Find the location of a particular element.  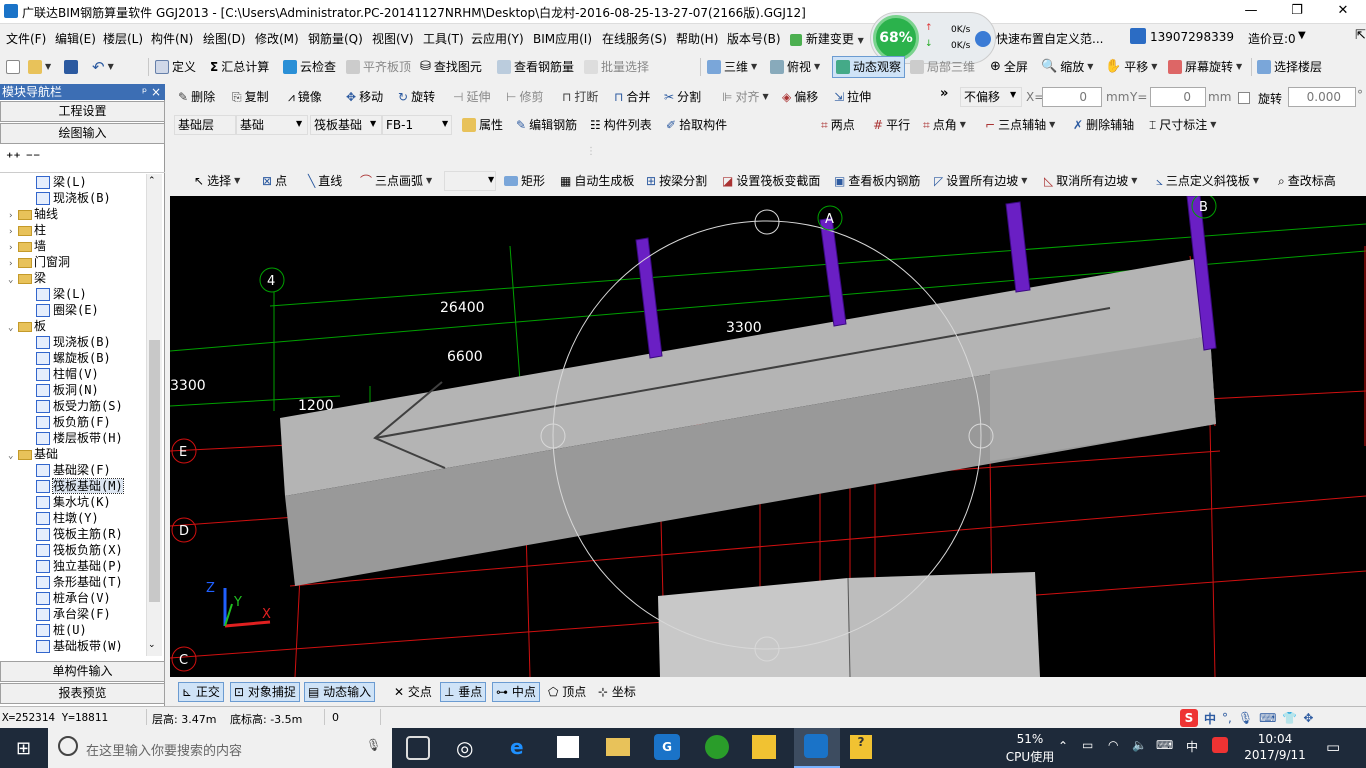

pin-close-icon: ᵖ × is located at coordinates (151, 92).